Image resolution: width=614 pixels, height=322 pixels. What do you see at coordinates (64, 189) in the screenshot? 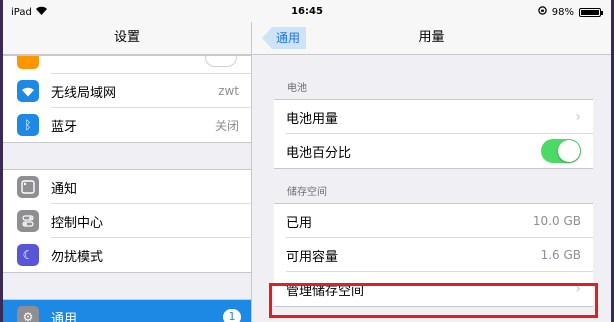
I see `sidebar-item-label: 通知` at bounding box center [64, 189].